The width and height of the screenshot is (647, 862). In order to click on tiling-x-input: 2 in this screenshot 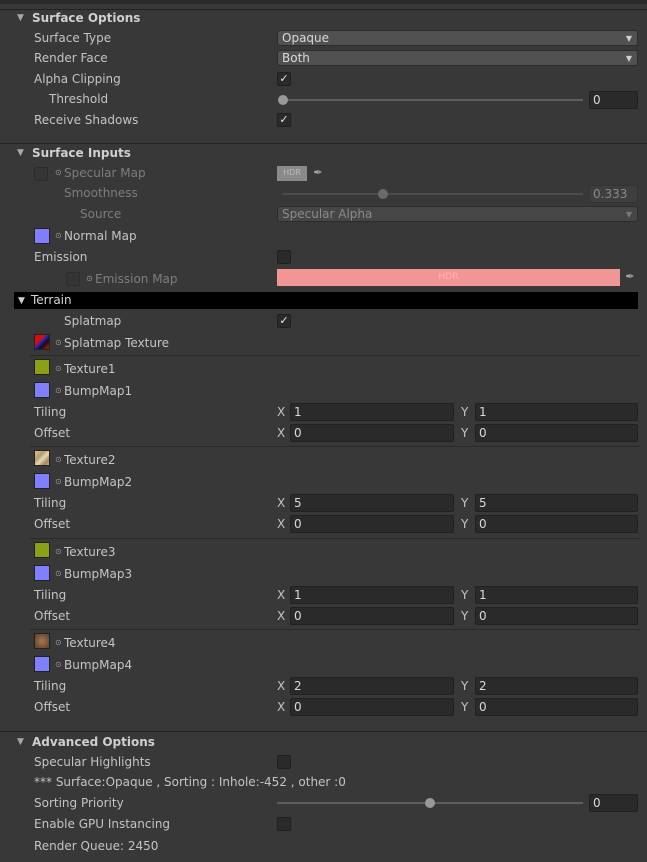, I will do `click(372, 686)`.